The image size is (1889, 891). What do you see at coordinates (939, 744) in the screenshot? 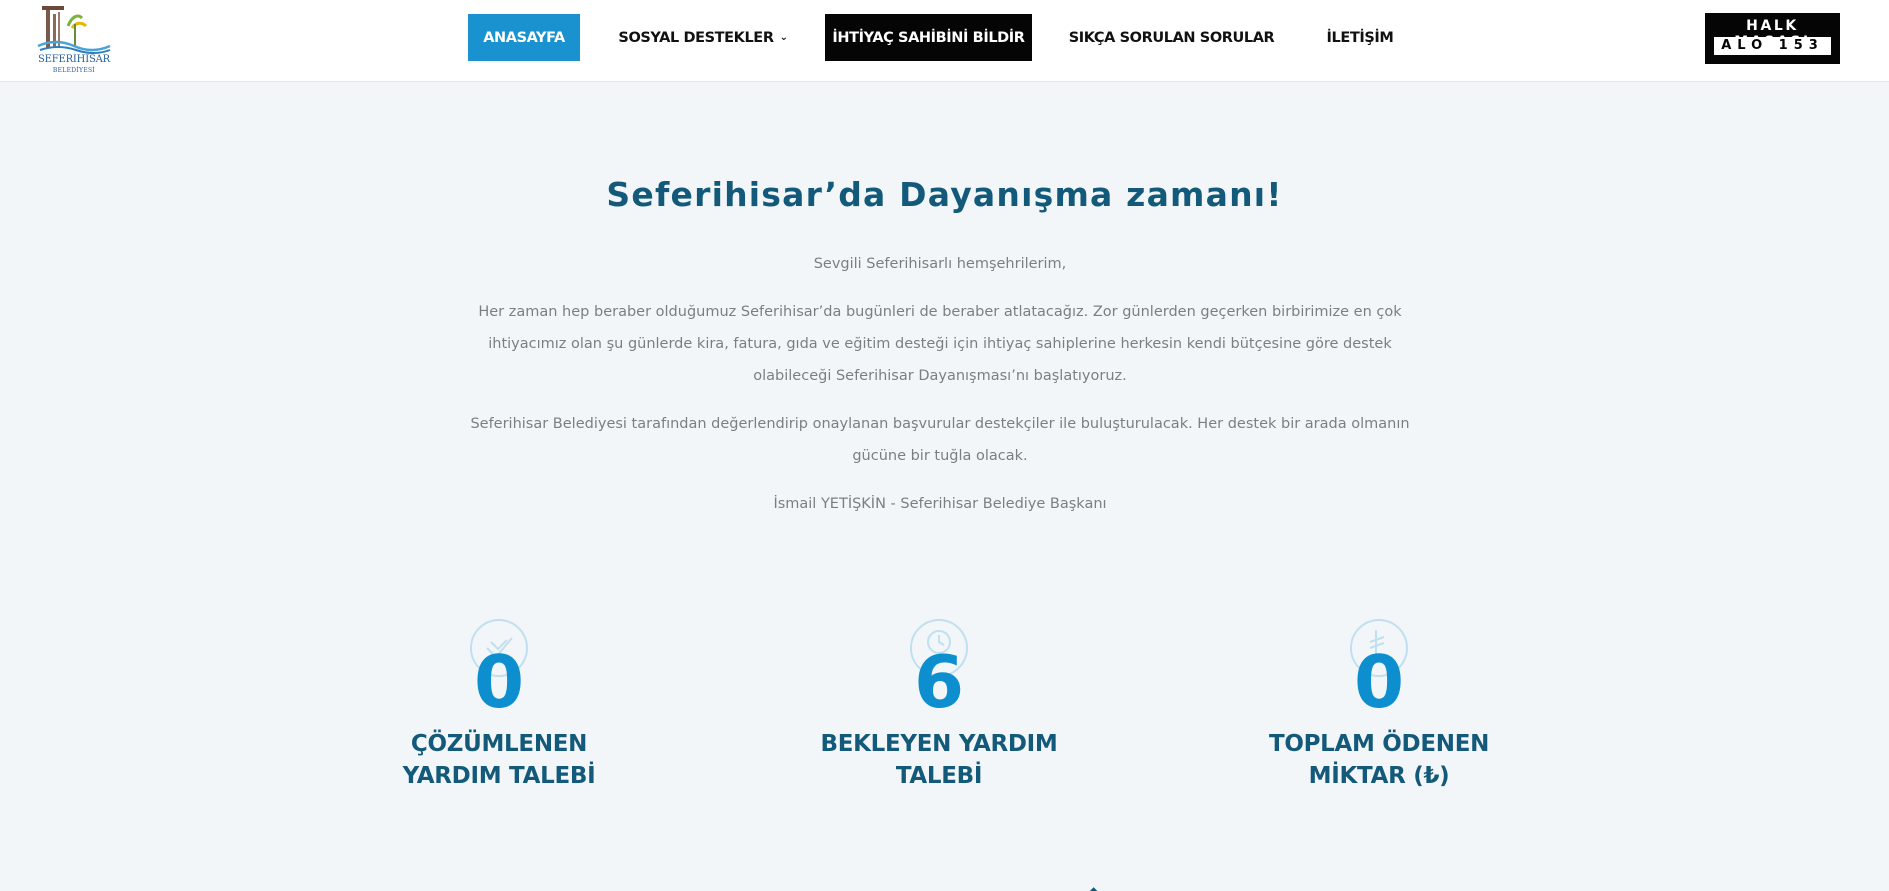
I see `stat-label-line: BEKLEYEN YARDIM` at bounding box center [939, 744].